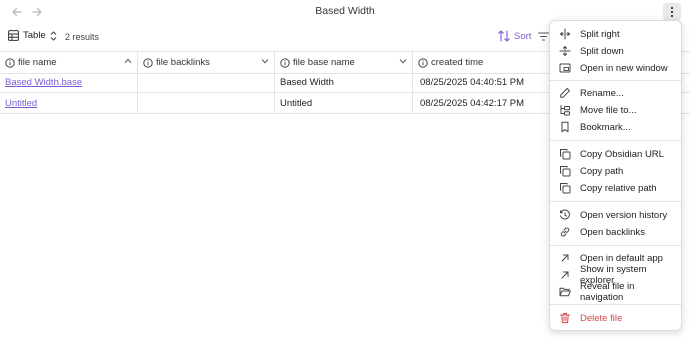 The height and width of the screenshot is (359, 690). What do you see at coordinates (37, 62) in the screenshot?
I see `column-label: file name` at bounding box center [37, 62].